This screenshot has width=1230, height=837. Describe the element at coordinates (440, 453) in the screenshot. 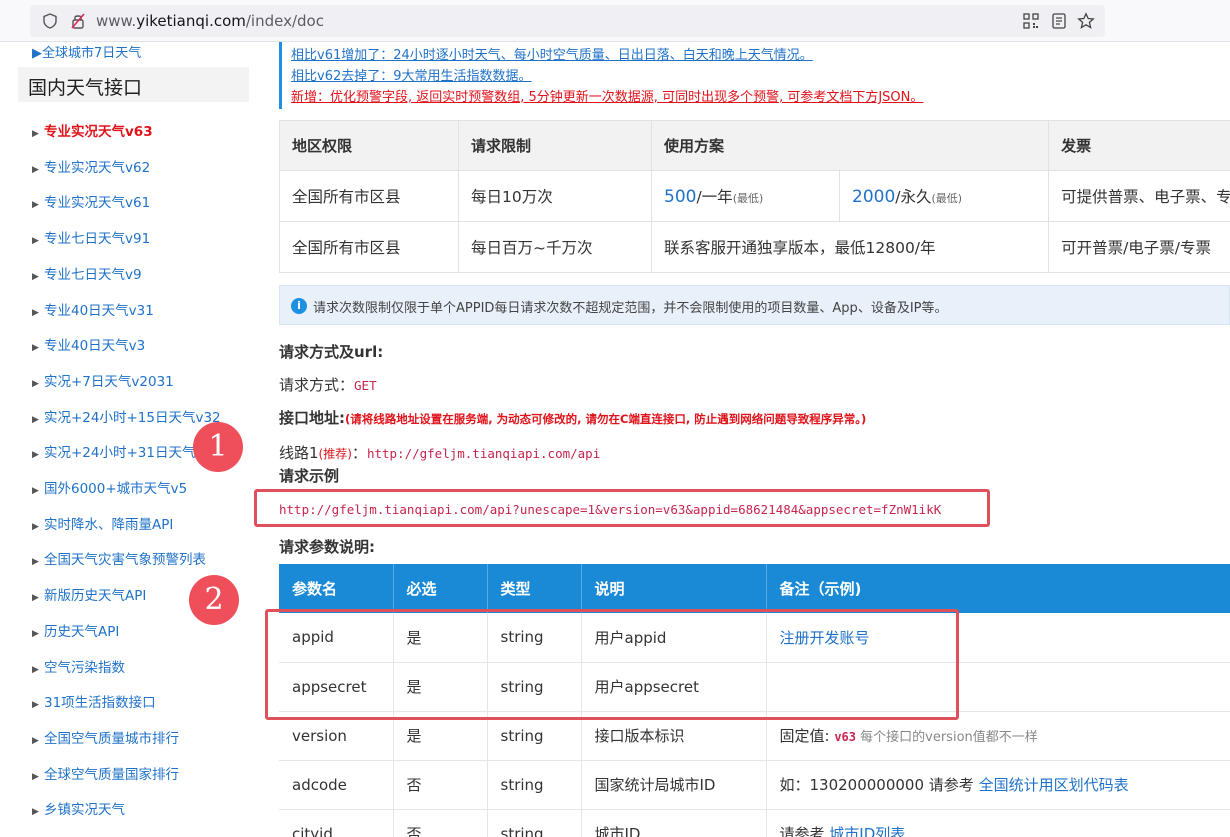

I see `api-line-1: 线路1(推荐)：http://gfeljm.tianqiapi.com/api` at that location.